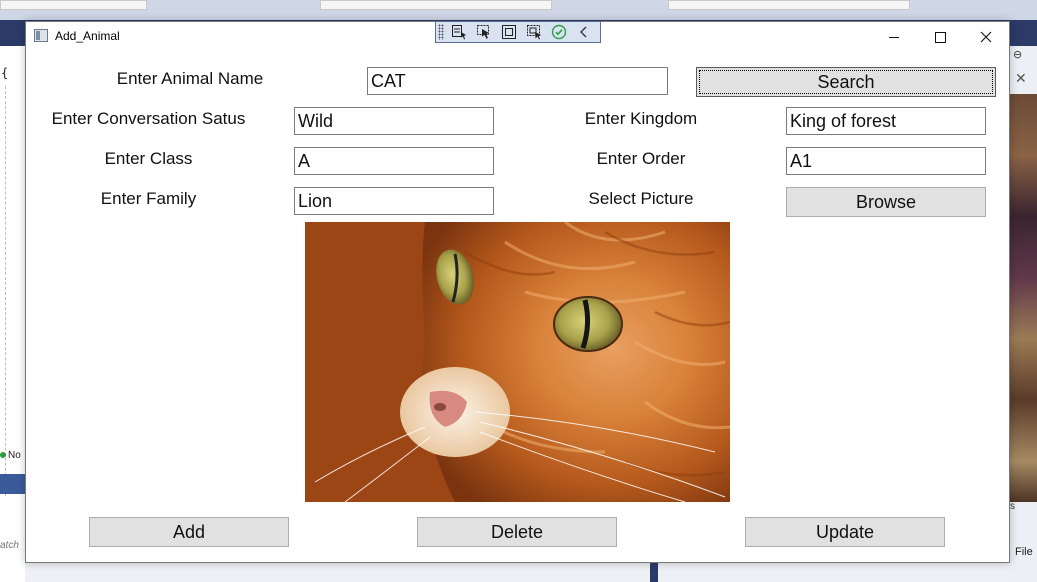  What do you see at coordinates (87, 36) in the screenshot?
I see `window-title: Add_Animal` at bounding box center [87, 36].